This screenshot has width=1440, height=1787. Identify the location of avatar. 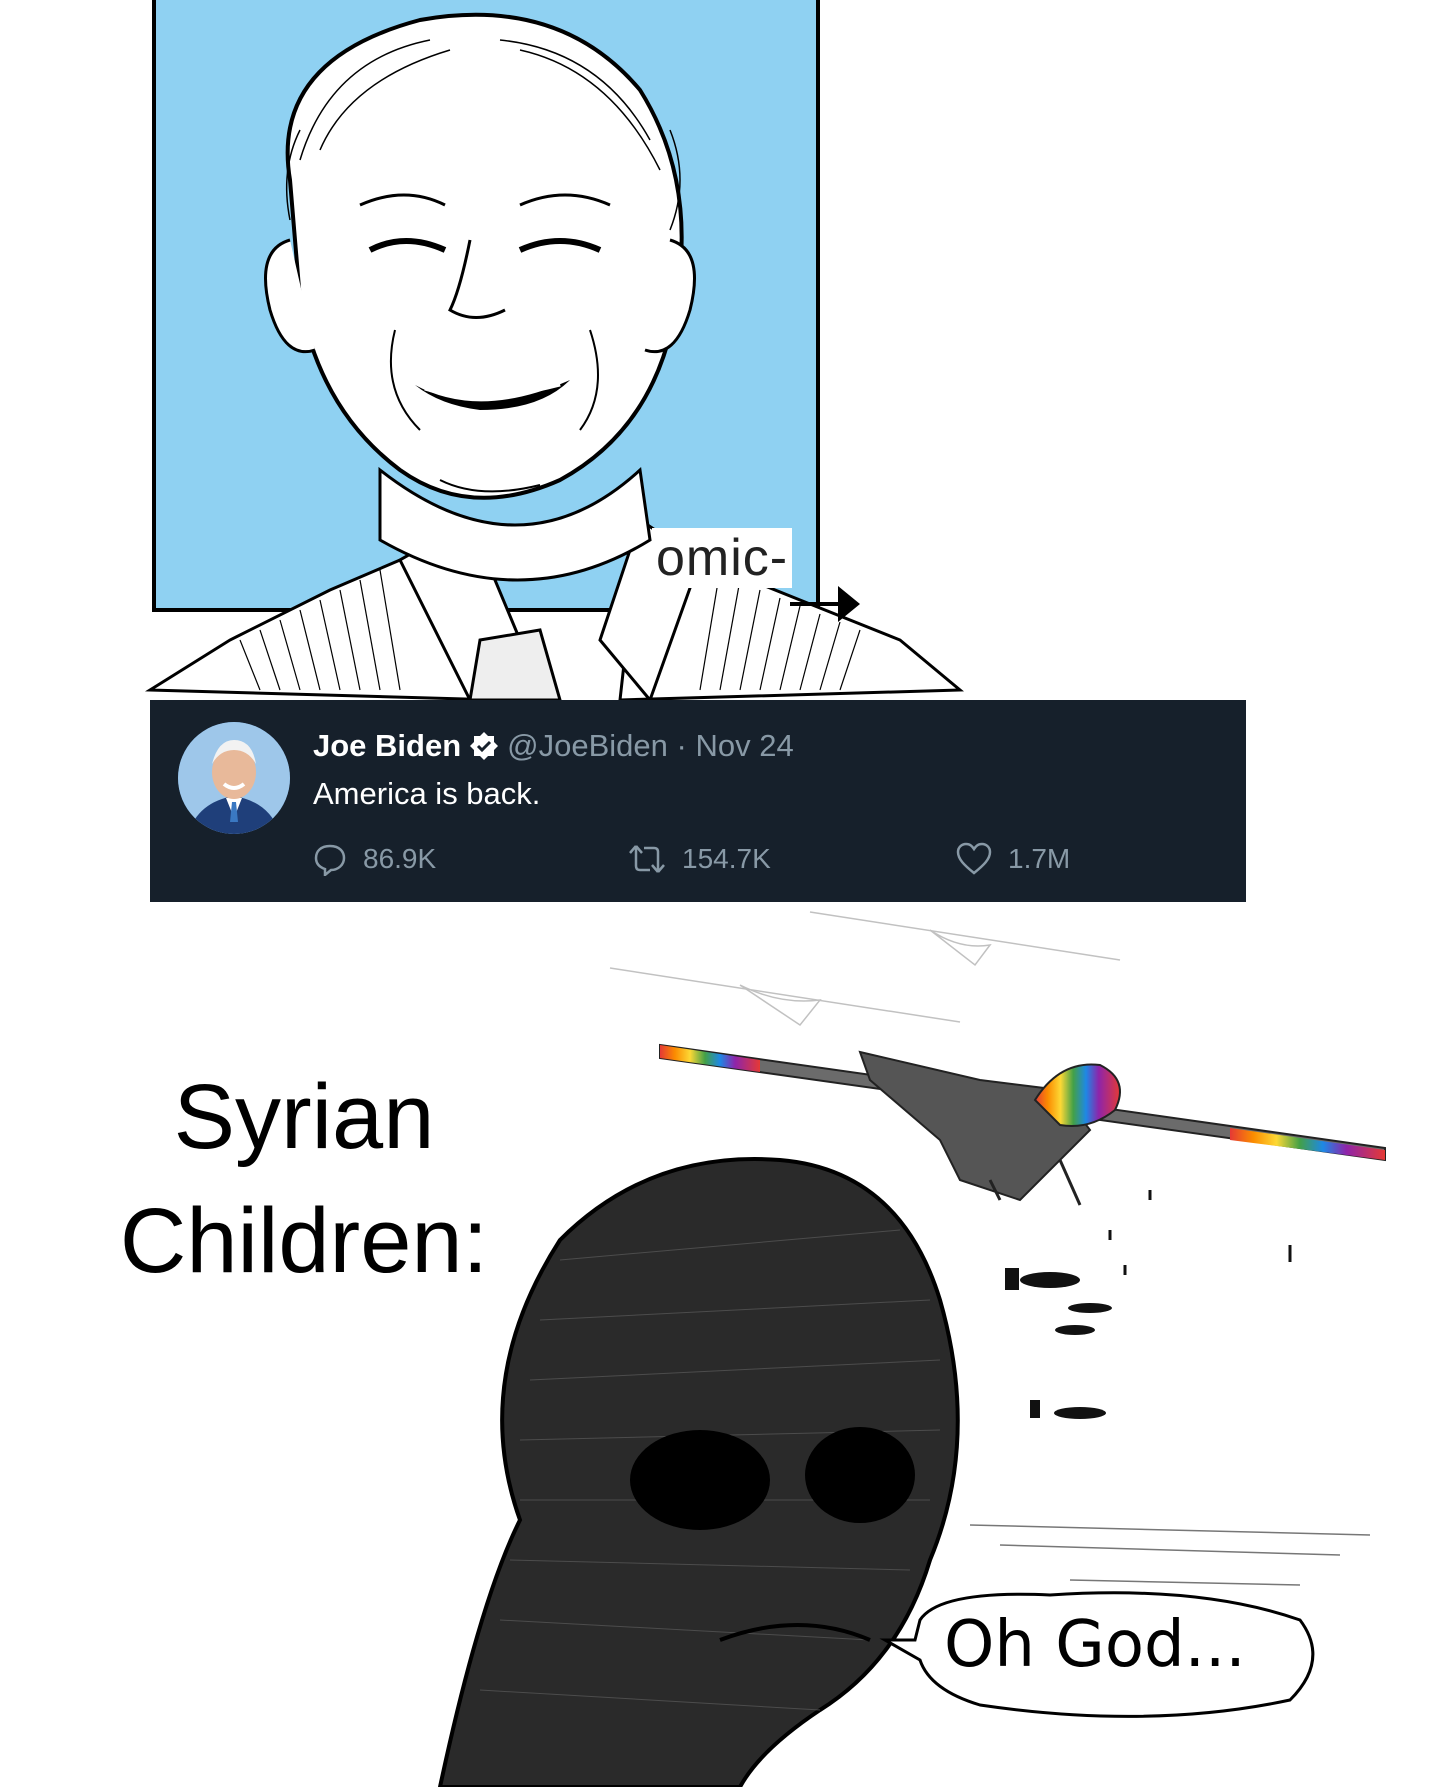
(234, 778).